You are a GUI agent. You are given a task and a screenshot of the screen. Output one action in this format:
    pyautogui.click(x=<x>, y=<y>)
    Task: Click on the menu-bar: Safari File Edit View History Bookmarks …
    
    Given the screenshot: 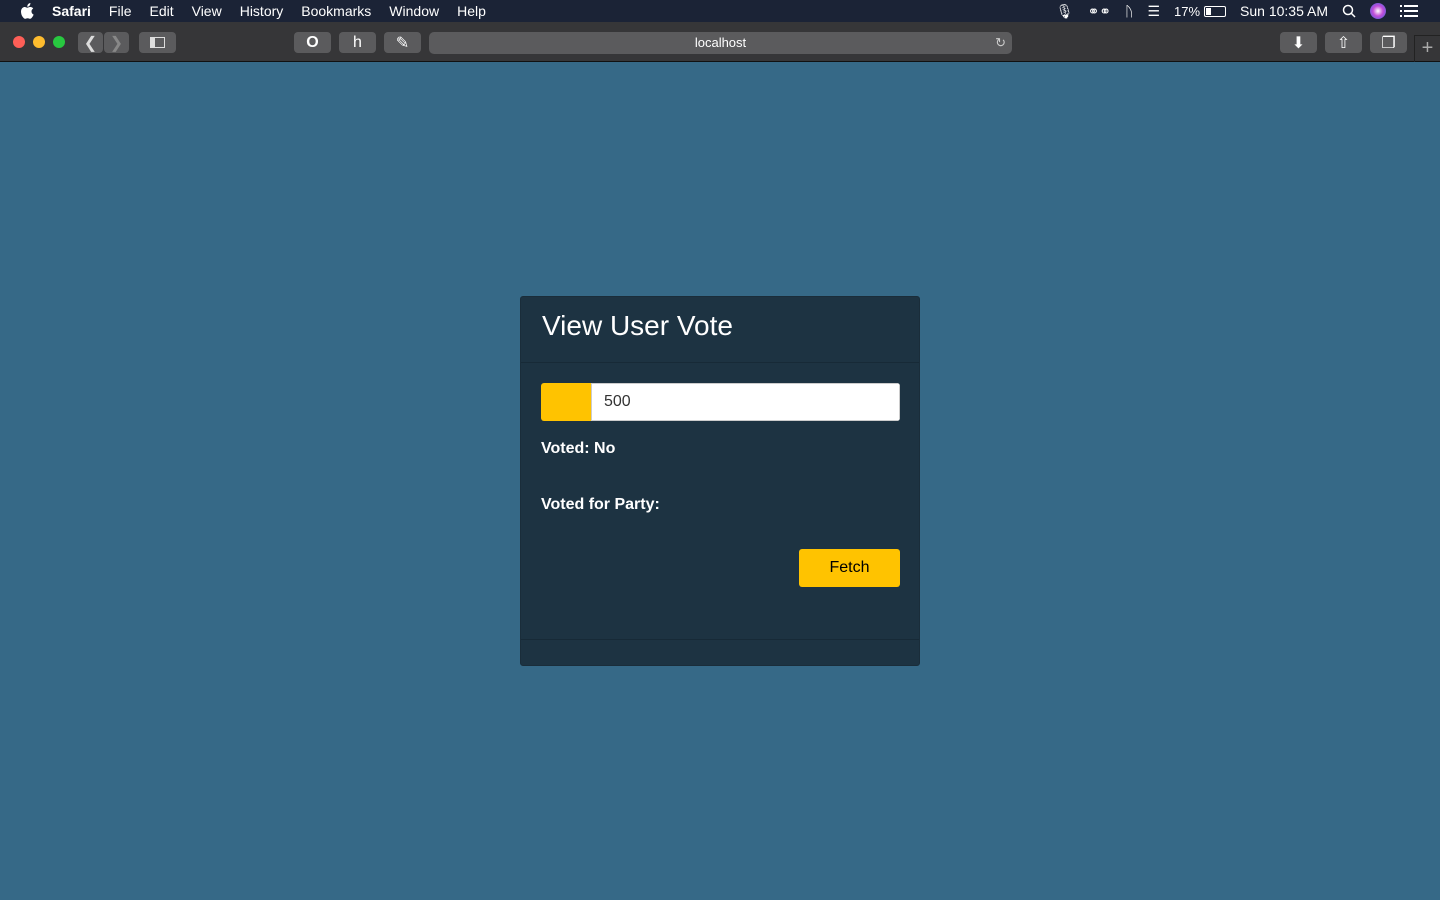 What is the action you would take?
    pyautogui.click(x=720, y=11)
    